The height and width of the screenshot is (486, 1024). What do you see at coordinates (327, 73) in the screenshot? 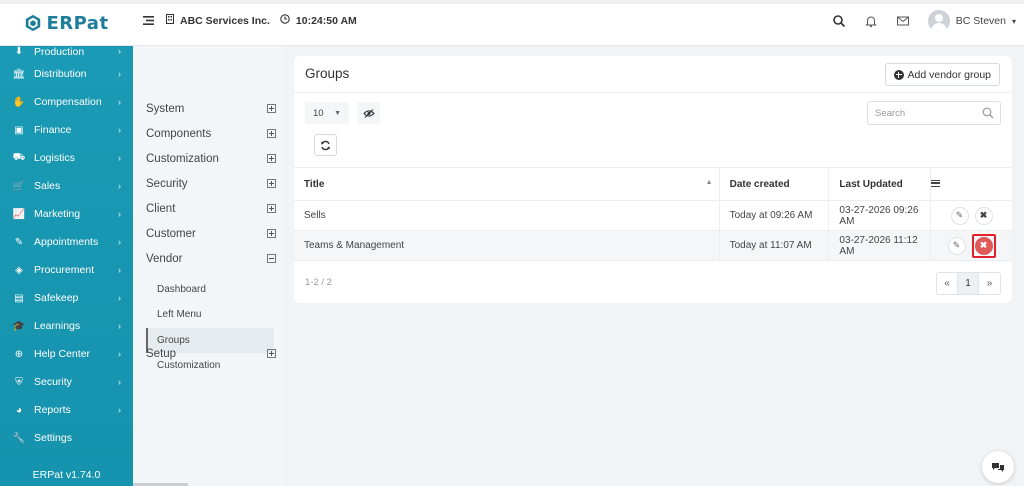
I see `page-title: Groups` at bounding box center [327, 73].